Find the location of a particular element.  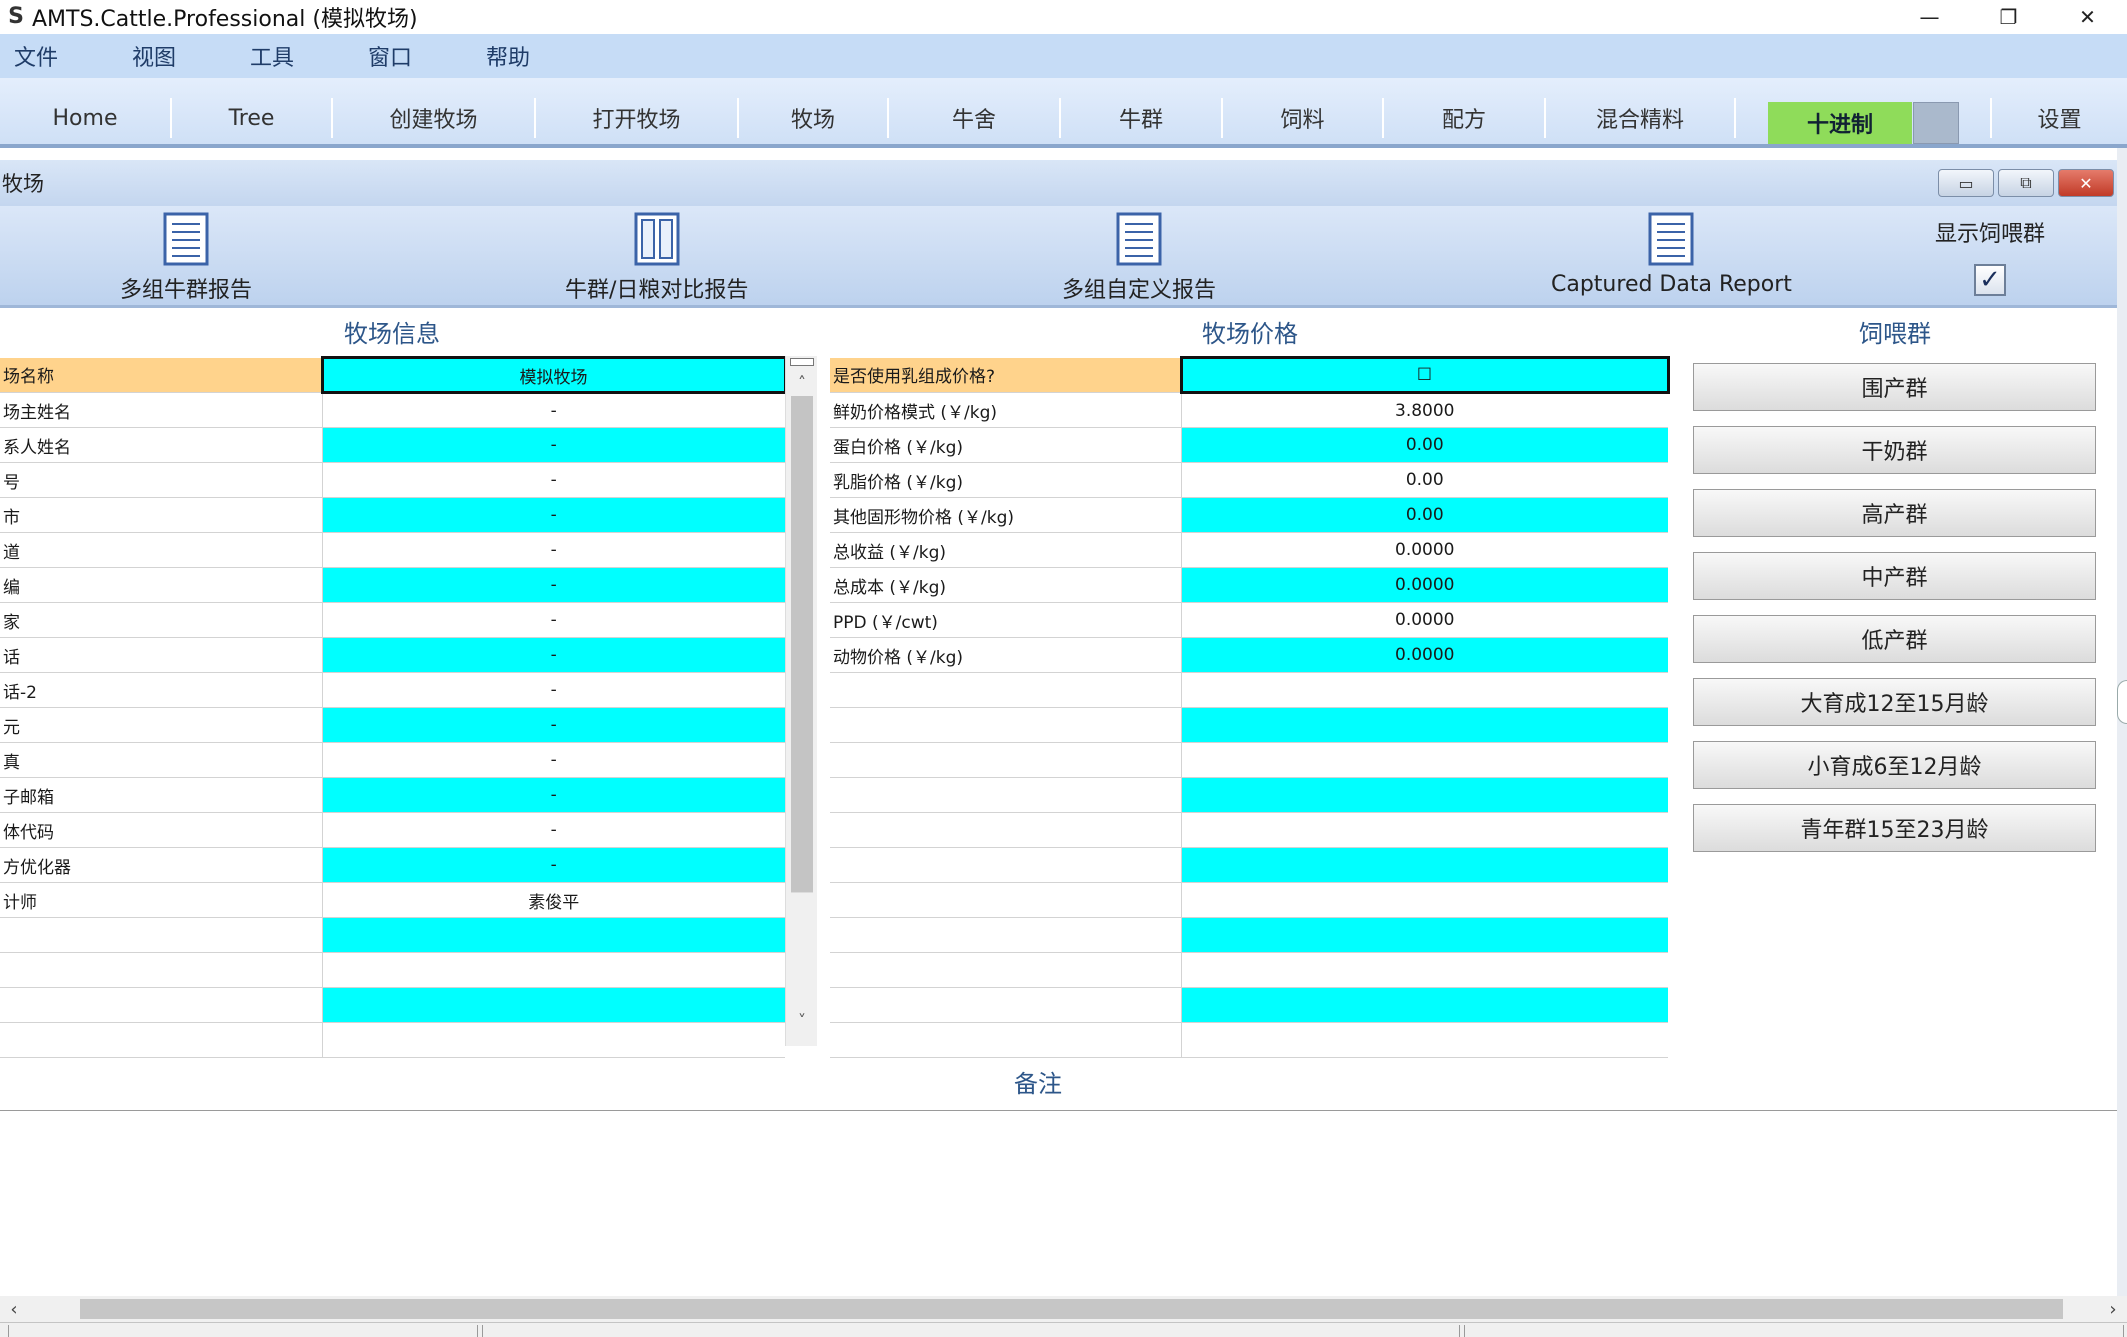

nav-formula: 配方 is located at coordinates (1465, 118).